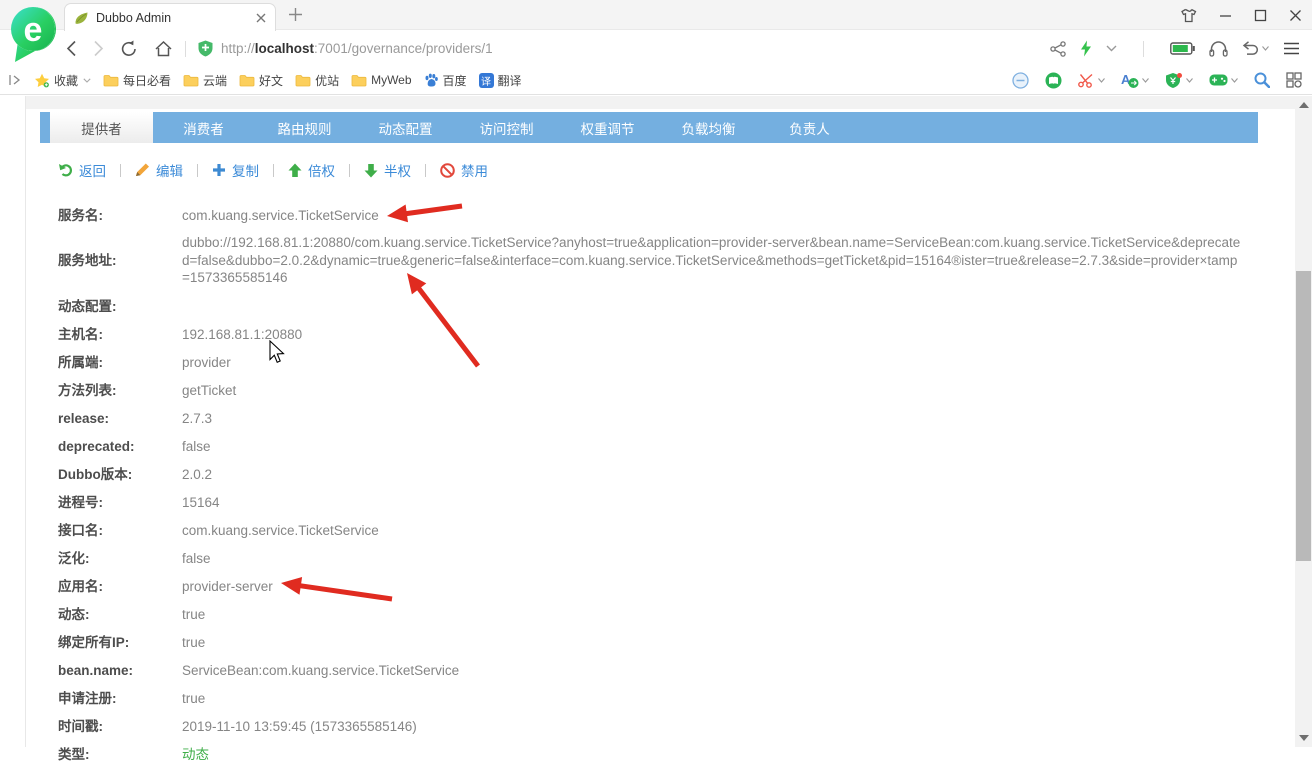 Image resolution: width=1312 pixels, height=773 pixels. What do you see at coordinates (98, 48) in the screenshot?
I see `forward-icon` at bounding box center [98, 48].